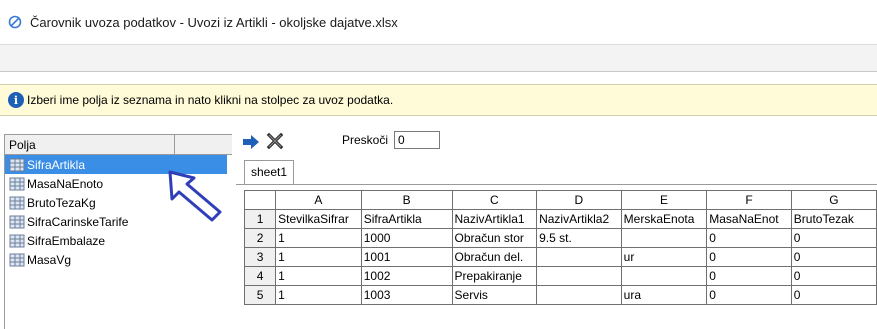 This screenshot has height=329, width=877. What do you see at coordinates (365, 140) in the screenshot?
I see `skip-label: Preskoči` at bounding box center [365, 140].